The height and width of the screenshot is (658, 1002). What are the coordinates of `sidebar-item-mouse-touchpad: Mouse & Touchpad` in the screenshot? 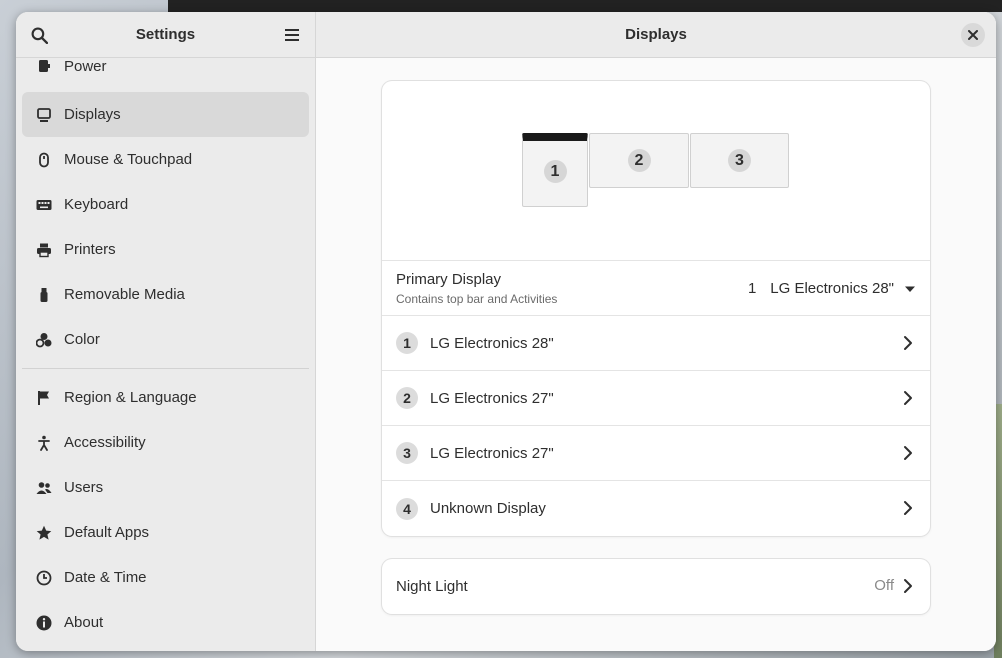 It's located at (165, 159).